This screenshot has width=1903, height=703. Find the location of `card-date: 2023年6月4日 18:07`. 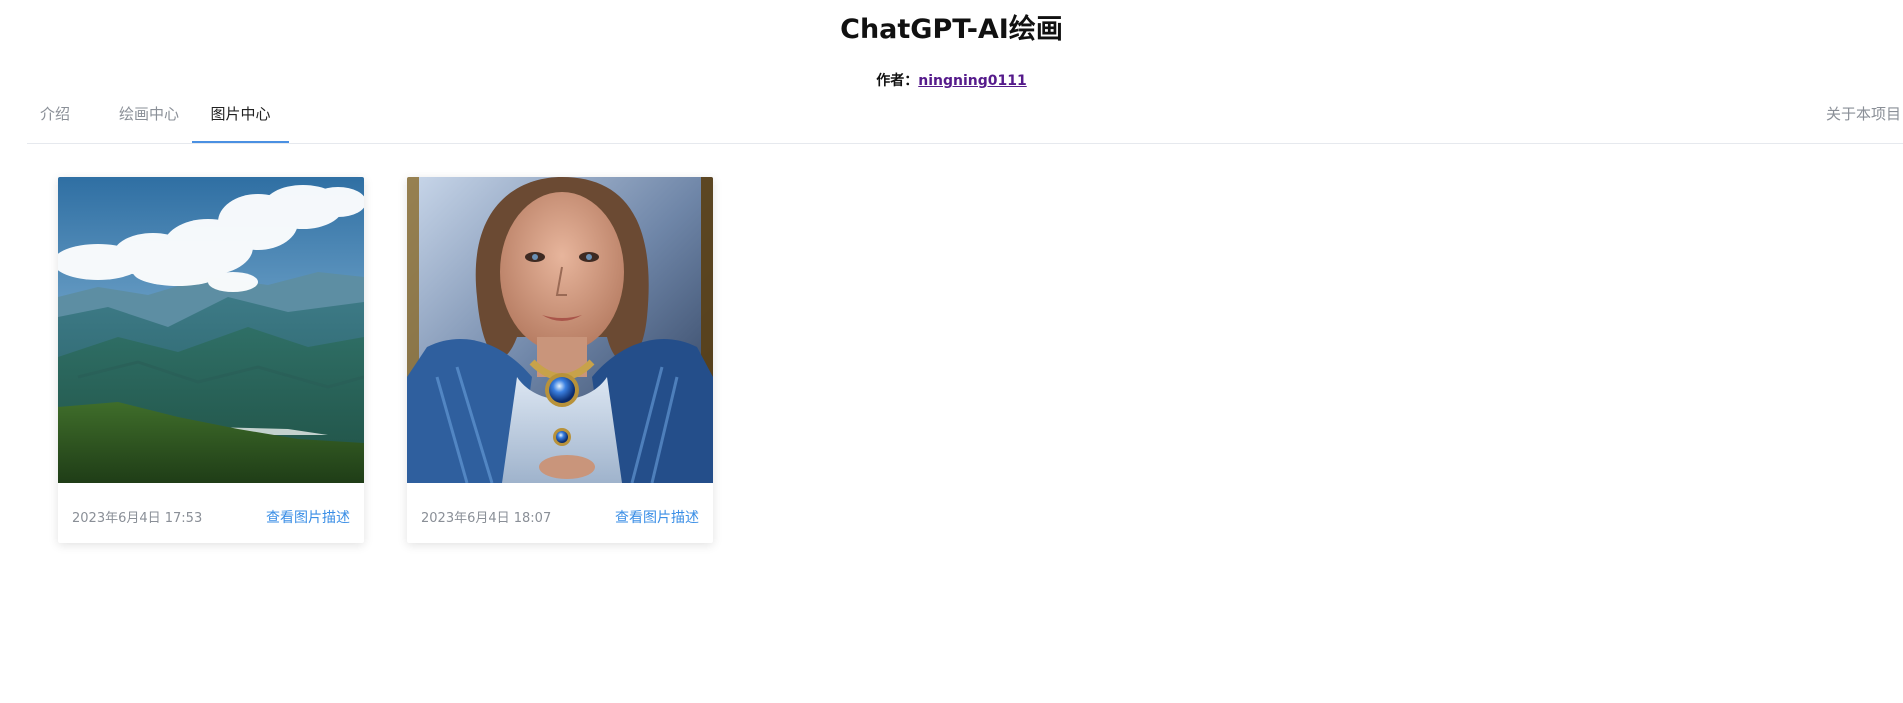

card-date: 2023年6月4日 18:07 is located at coordinates (486, 518).